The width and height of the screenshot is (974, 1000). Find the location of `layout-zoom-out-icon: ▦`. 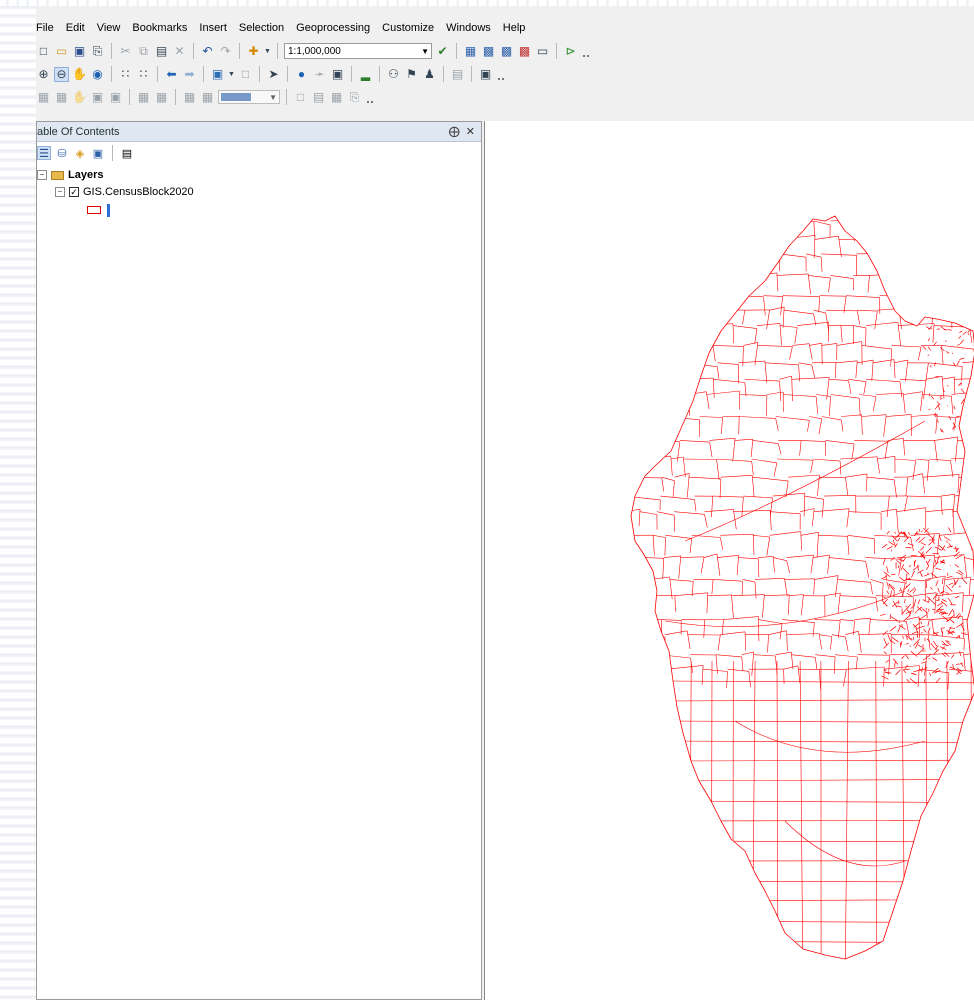

layout-zoom-out-icon: ▦ is located at coordinates (61, 97).